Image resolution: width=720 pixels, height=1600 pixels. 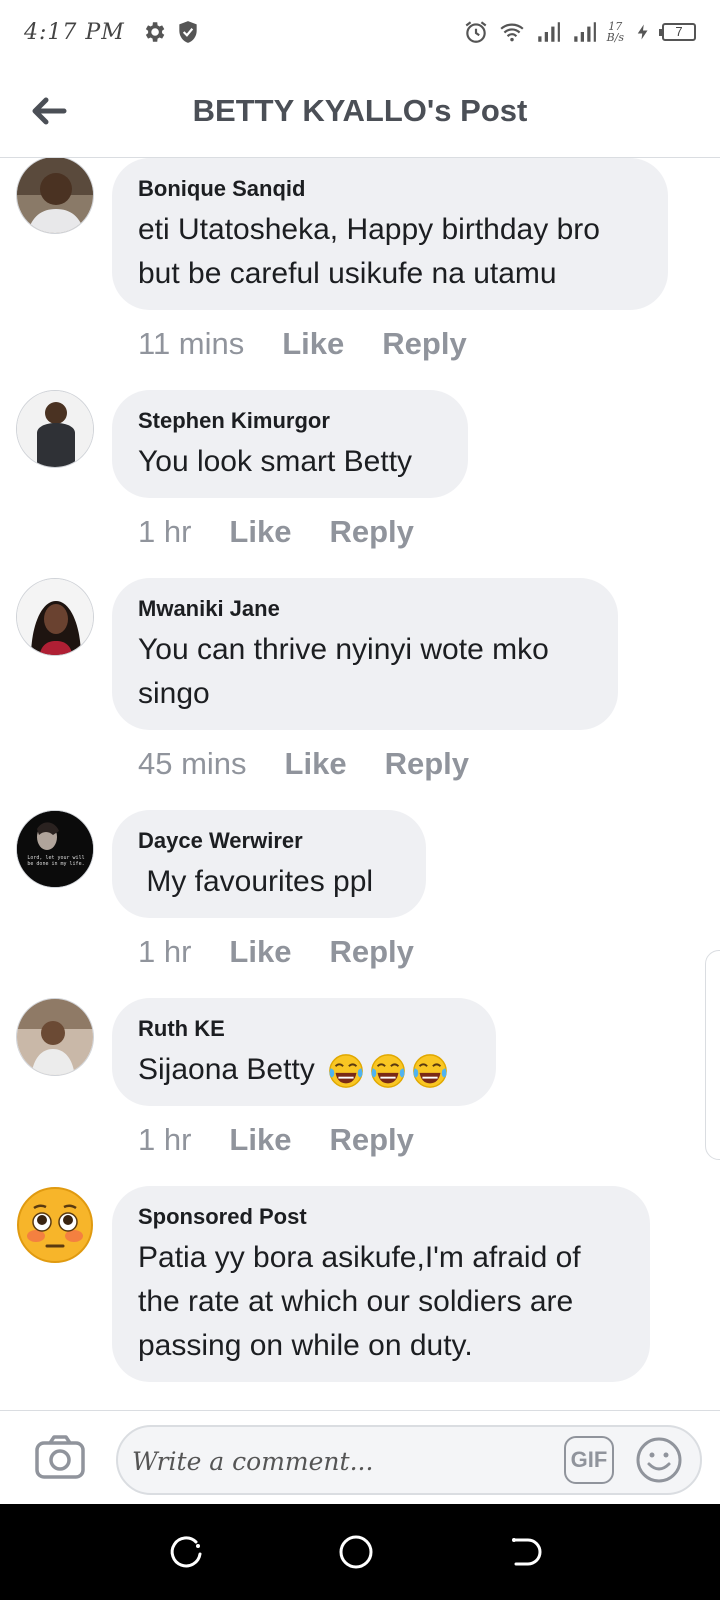 What do you see at coordinates (290, 444) in the screenshot?
I see `comment-bubble: Stephen Kimurgor You look smart Betty` at bounding box center [290, 444].